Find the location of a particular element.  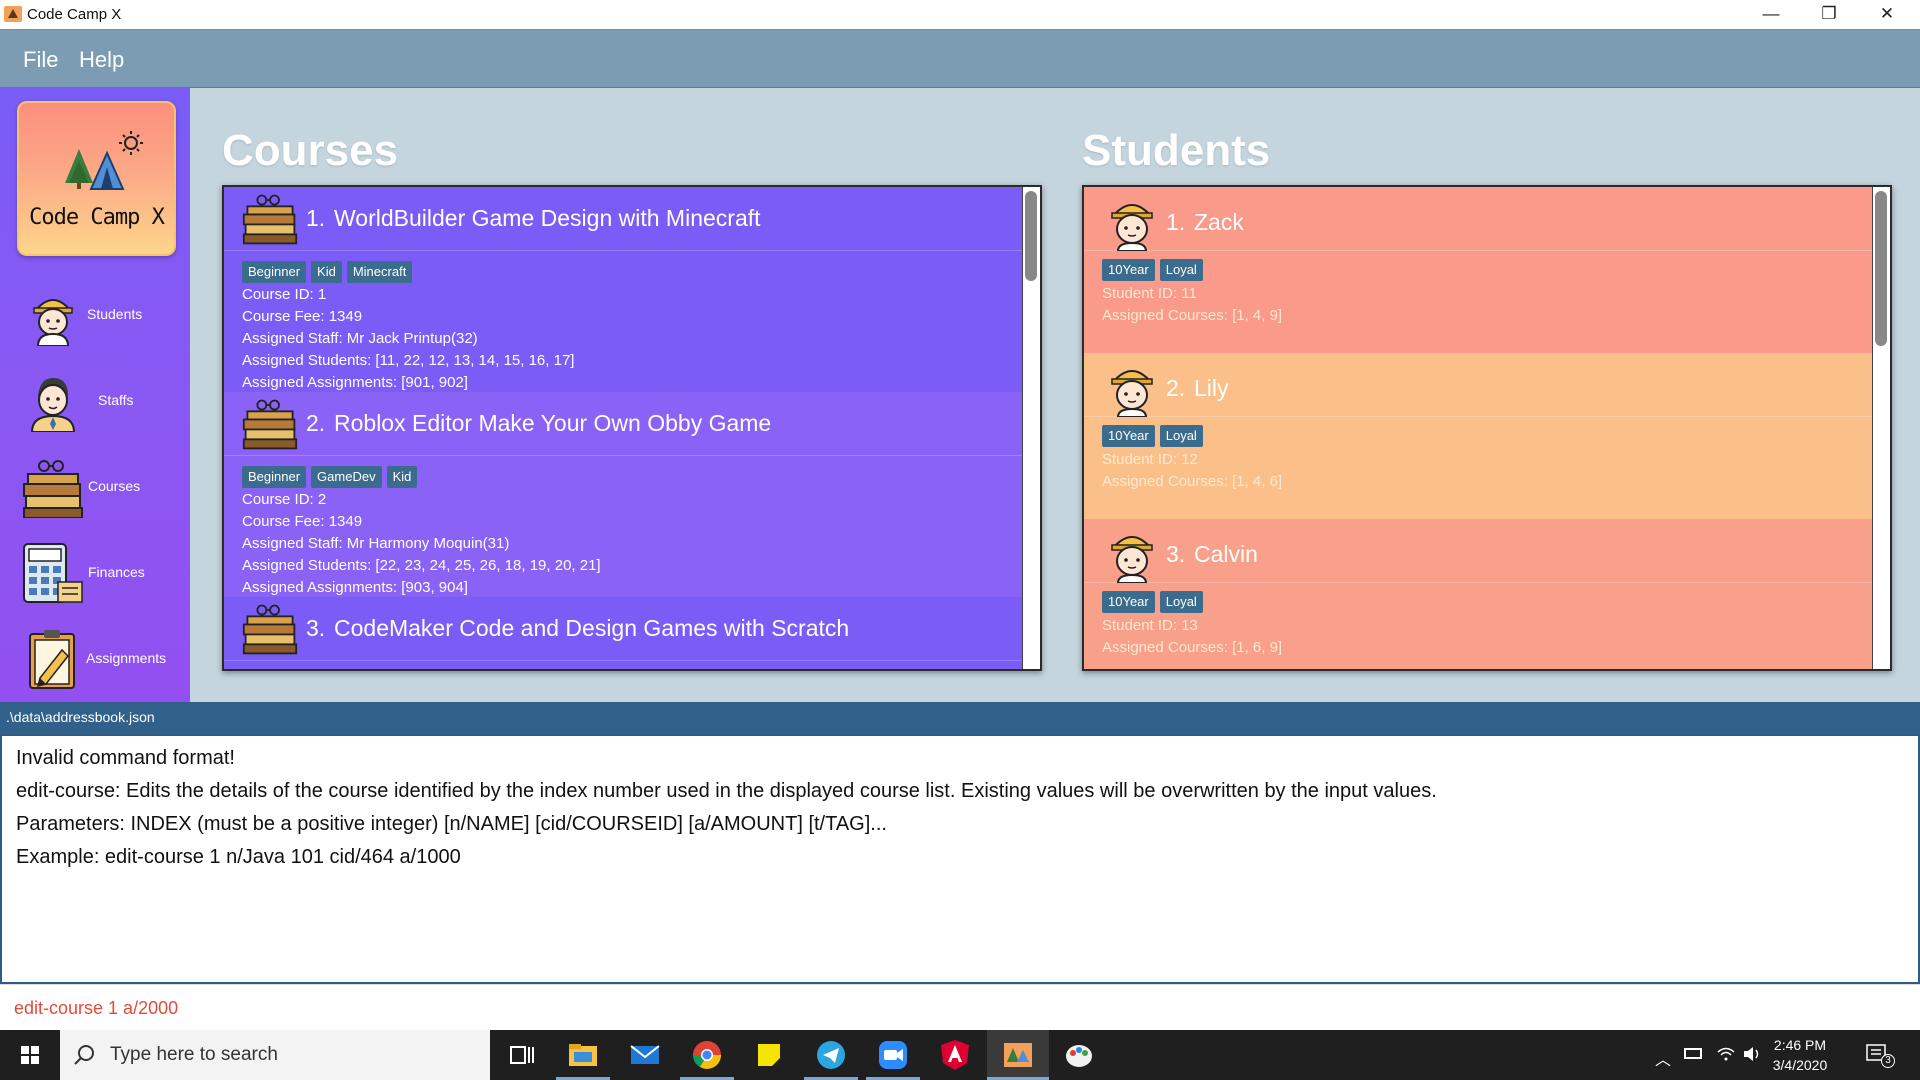

course-card-header: 2. Roblox Editor Make Your Own Obby Game is located at coordinates (624, 424).